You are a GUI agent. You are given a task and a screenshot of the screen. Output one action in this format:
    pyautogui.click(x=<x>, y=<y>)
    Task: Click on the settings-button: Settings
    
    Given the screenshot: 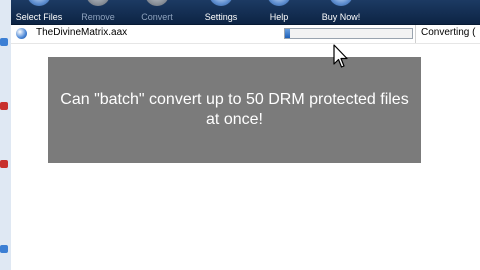 What is the action you would take?
    pyautogui.click(x=221, y=12)
    